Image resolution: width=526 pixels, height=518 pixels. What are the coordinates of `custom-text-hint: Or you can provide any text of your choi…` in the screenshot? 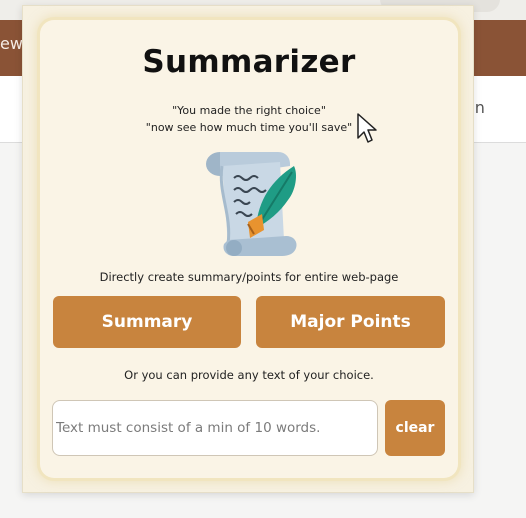 It's located at (249, 375).